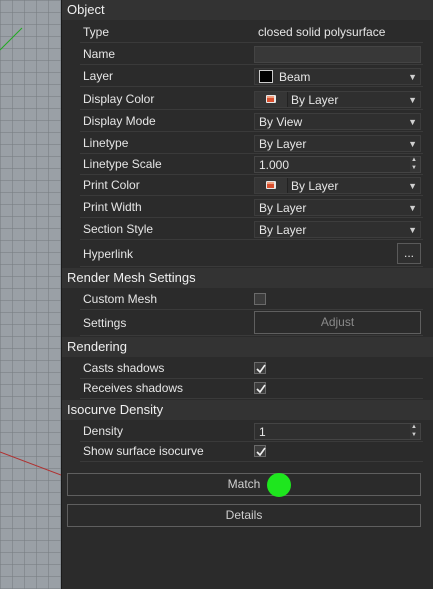 The height and width of the screenshot is (589, 433). I want to click on type-label: Type, so click(96, 32).